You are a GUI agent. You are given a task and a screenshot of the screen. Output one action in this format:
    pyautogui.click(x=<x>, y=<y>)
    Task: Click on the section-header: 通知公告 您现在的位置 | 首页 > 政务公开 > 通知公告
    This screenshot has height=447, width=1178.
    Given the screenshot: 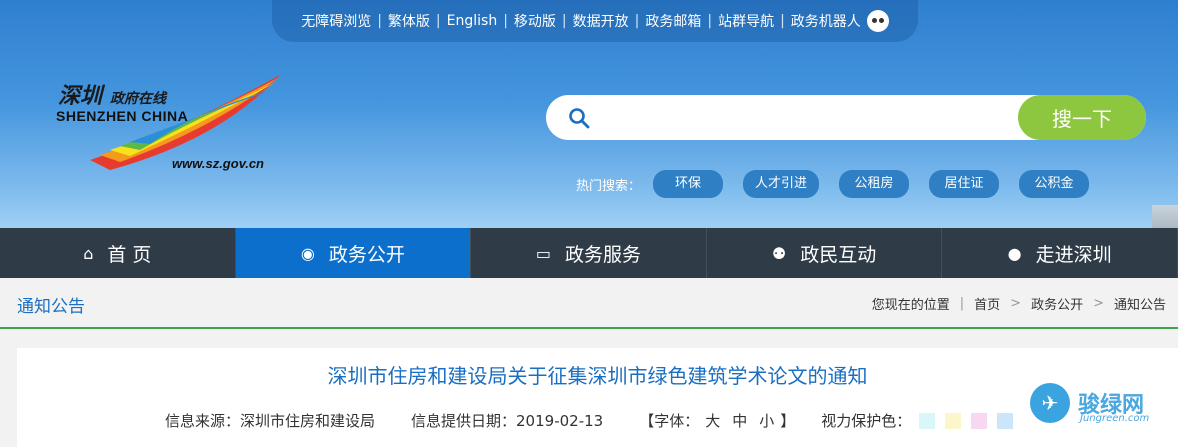 What is the action you would take?
    pyautogui.click(x=589, y=303)
    